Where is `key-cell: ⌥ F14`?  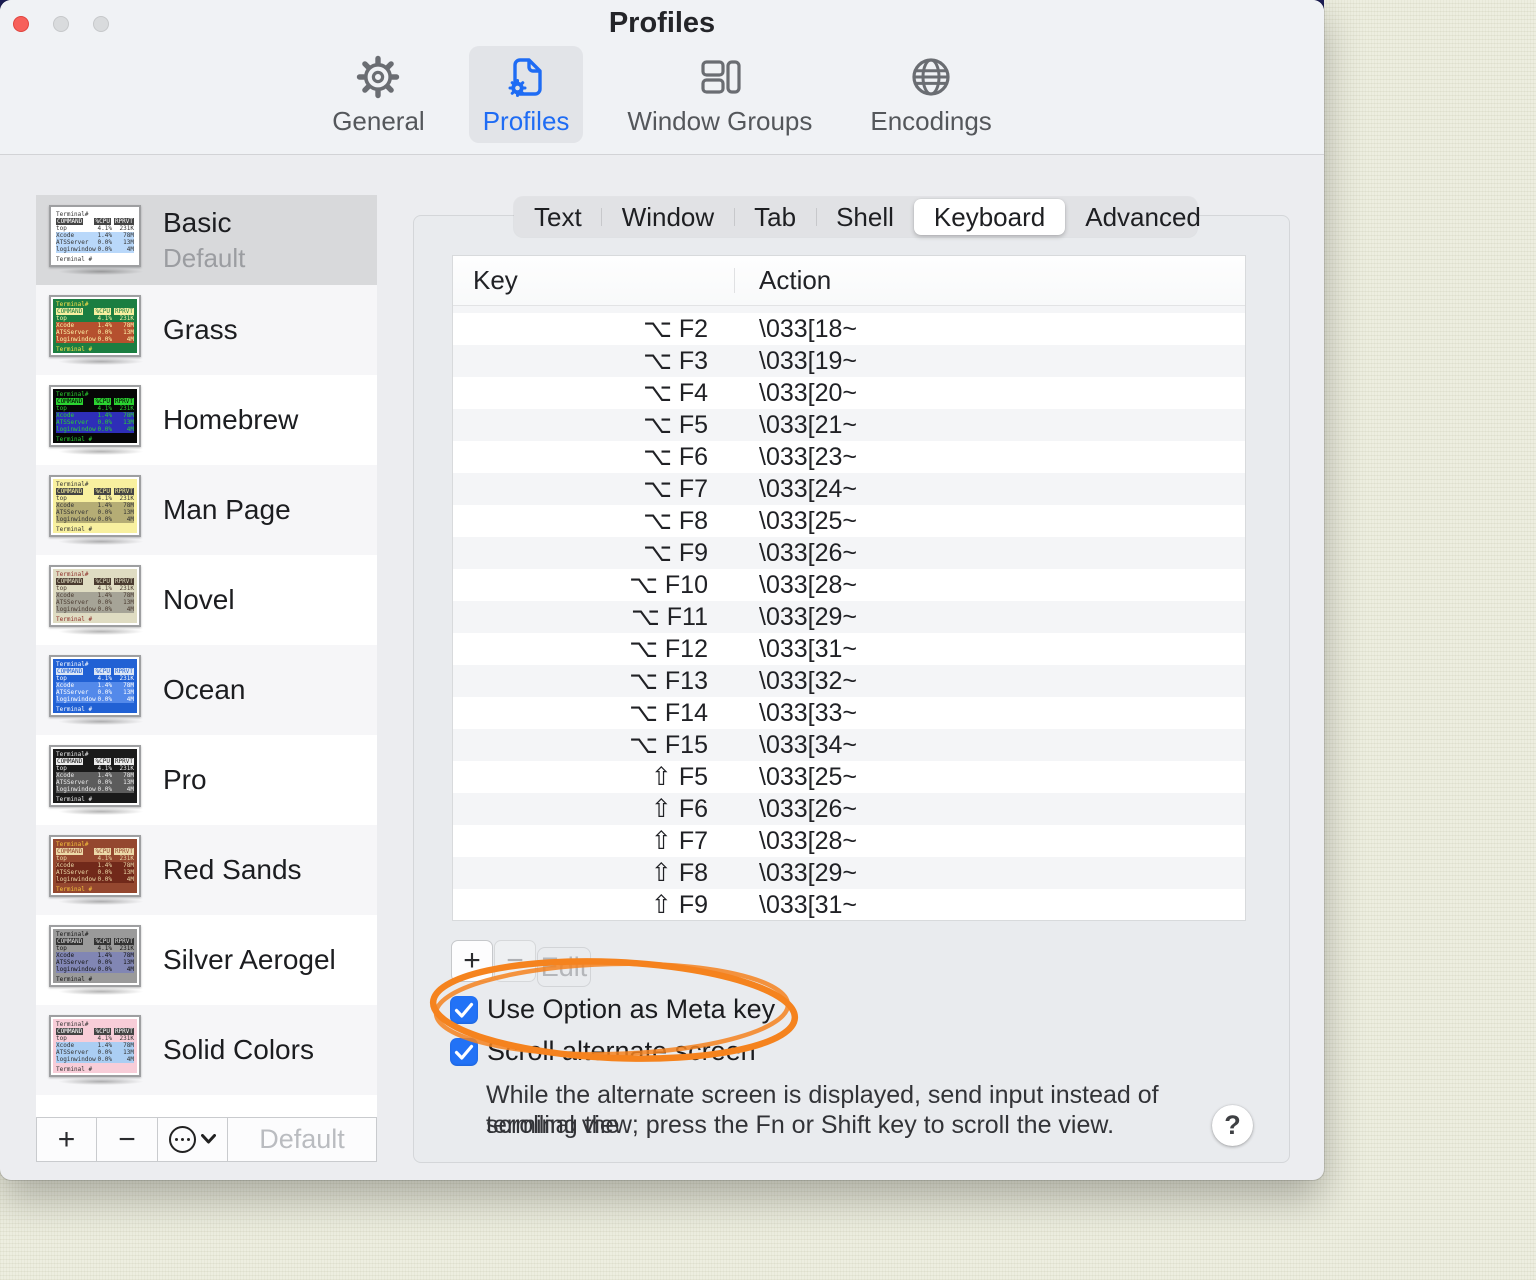 key-cell: ⌥ F14 is located at coordinates (668, 713).